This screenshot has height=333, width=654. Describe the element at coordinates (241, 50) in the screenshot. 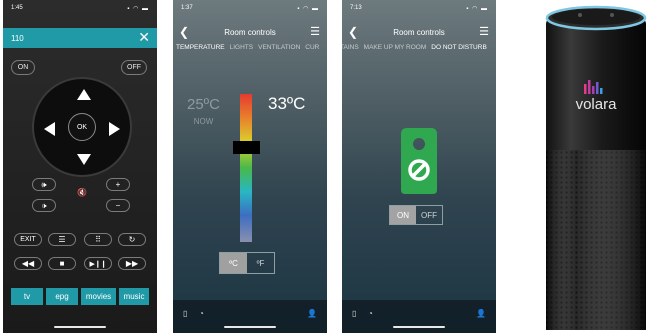

I see `tab-lights: LIGHTS` at that location.